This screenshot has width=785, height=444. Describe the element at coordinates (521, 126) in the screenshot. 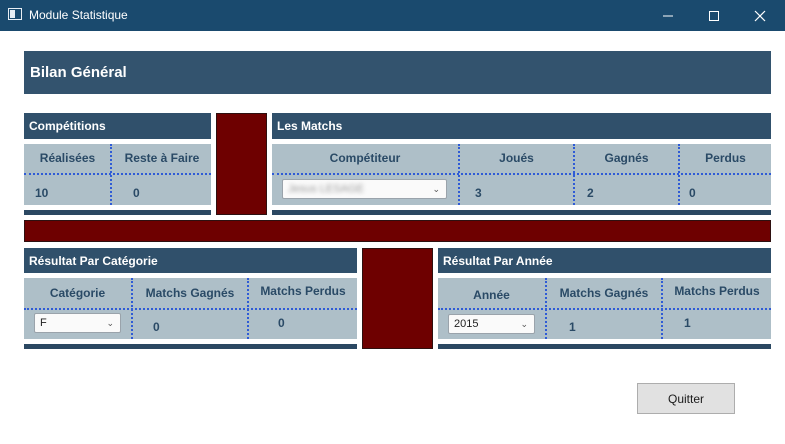

I see `matchs-header: Les Matchs` at that location.